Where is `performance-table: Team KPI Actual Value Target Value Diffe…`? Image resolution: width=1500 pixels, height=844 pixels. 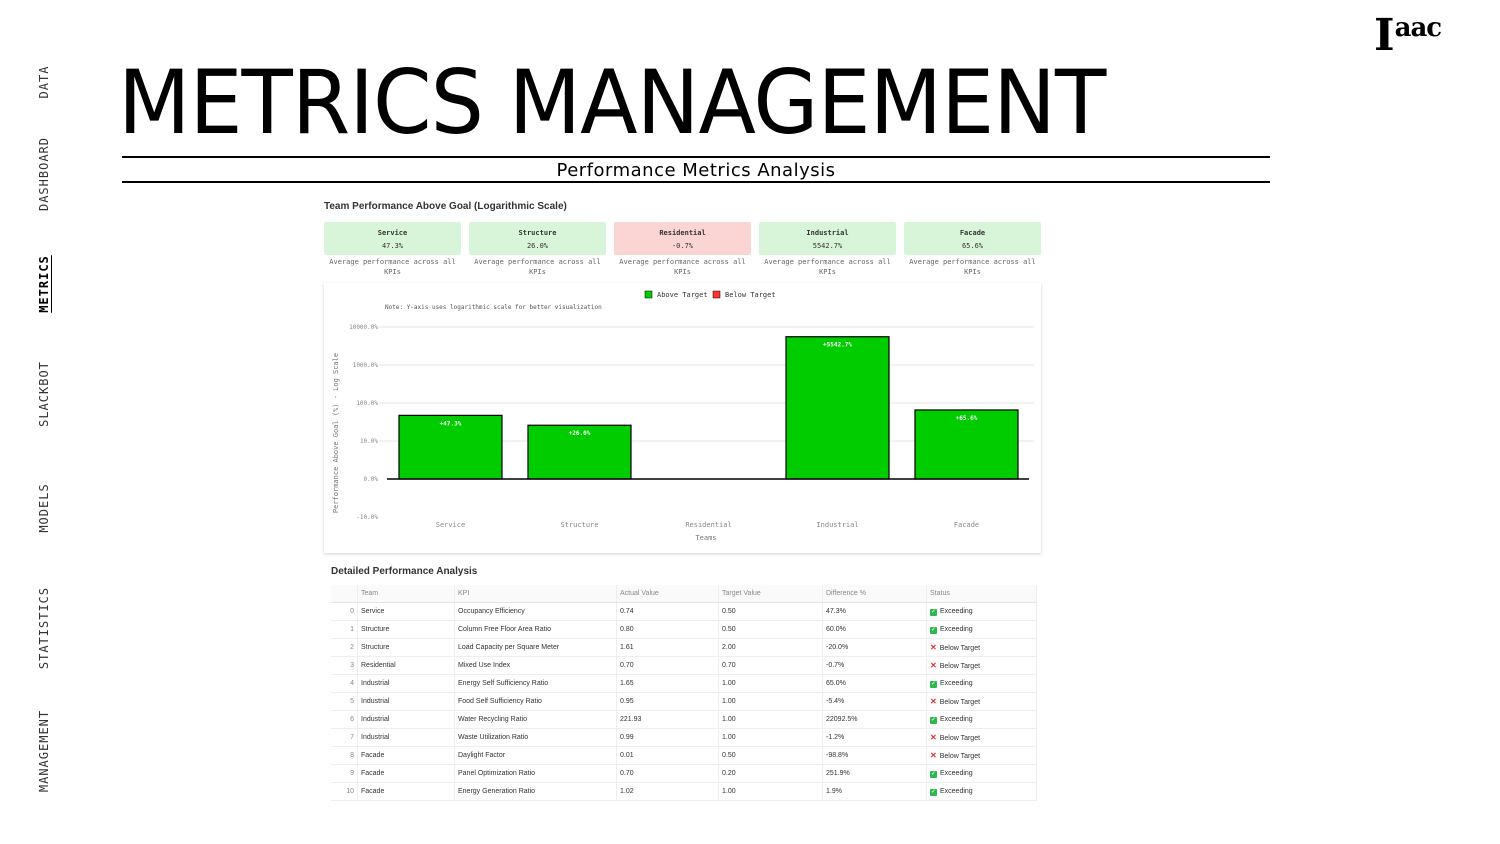 performance-table: Team KPI Actual Value Target Value Diffe… is located at coordinates (684, 693).